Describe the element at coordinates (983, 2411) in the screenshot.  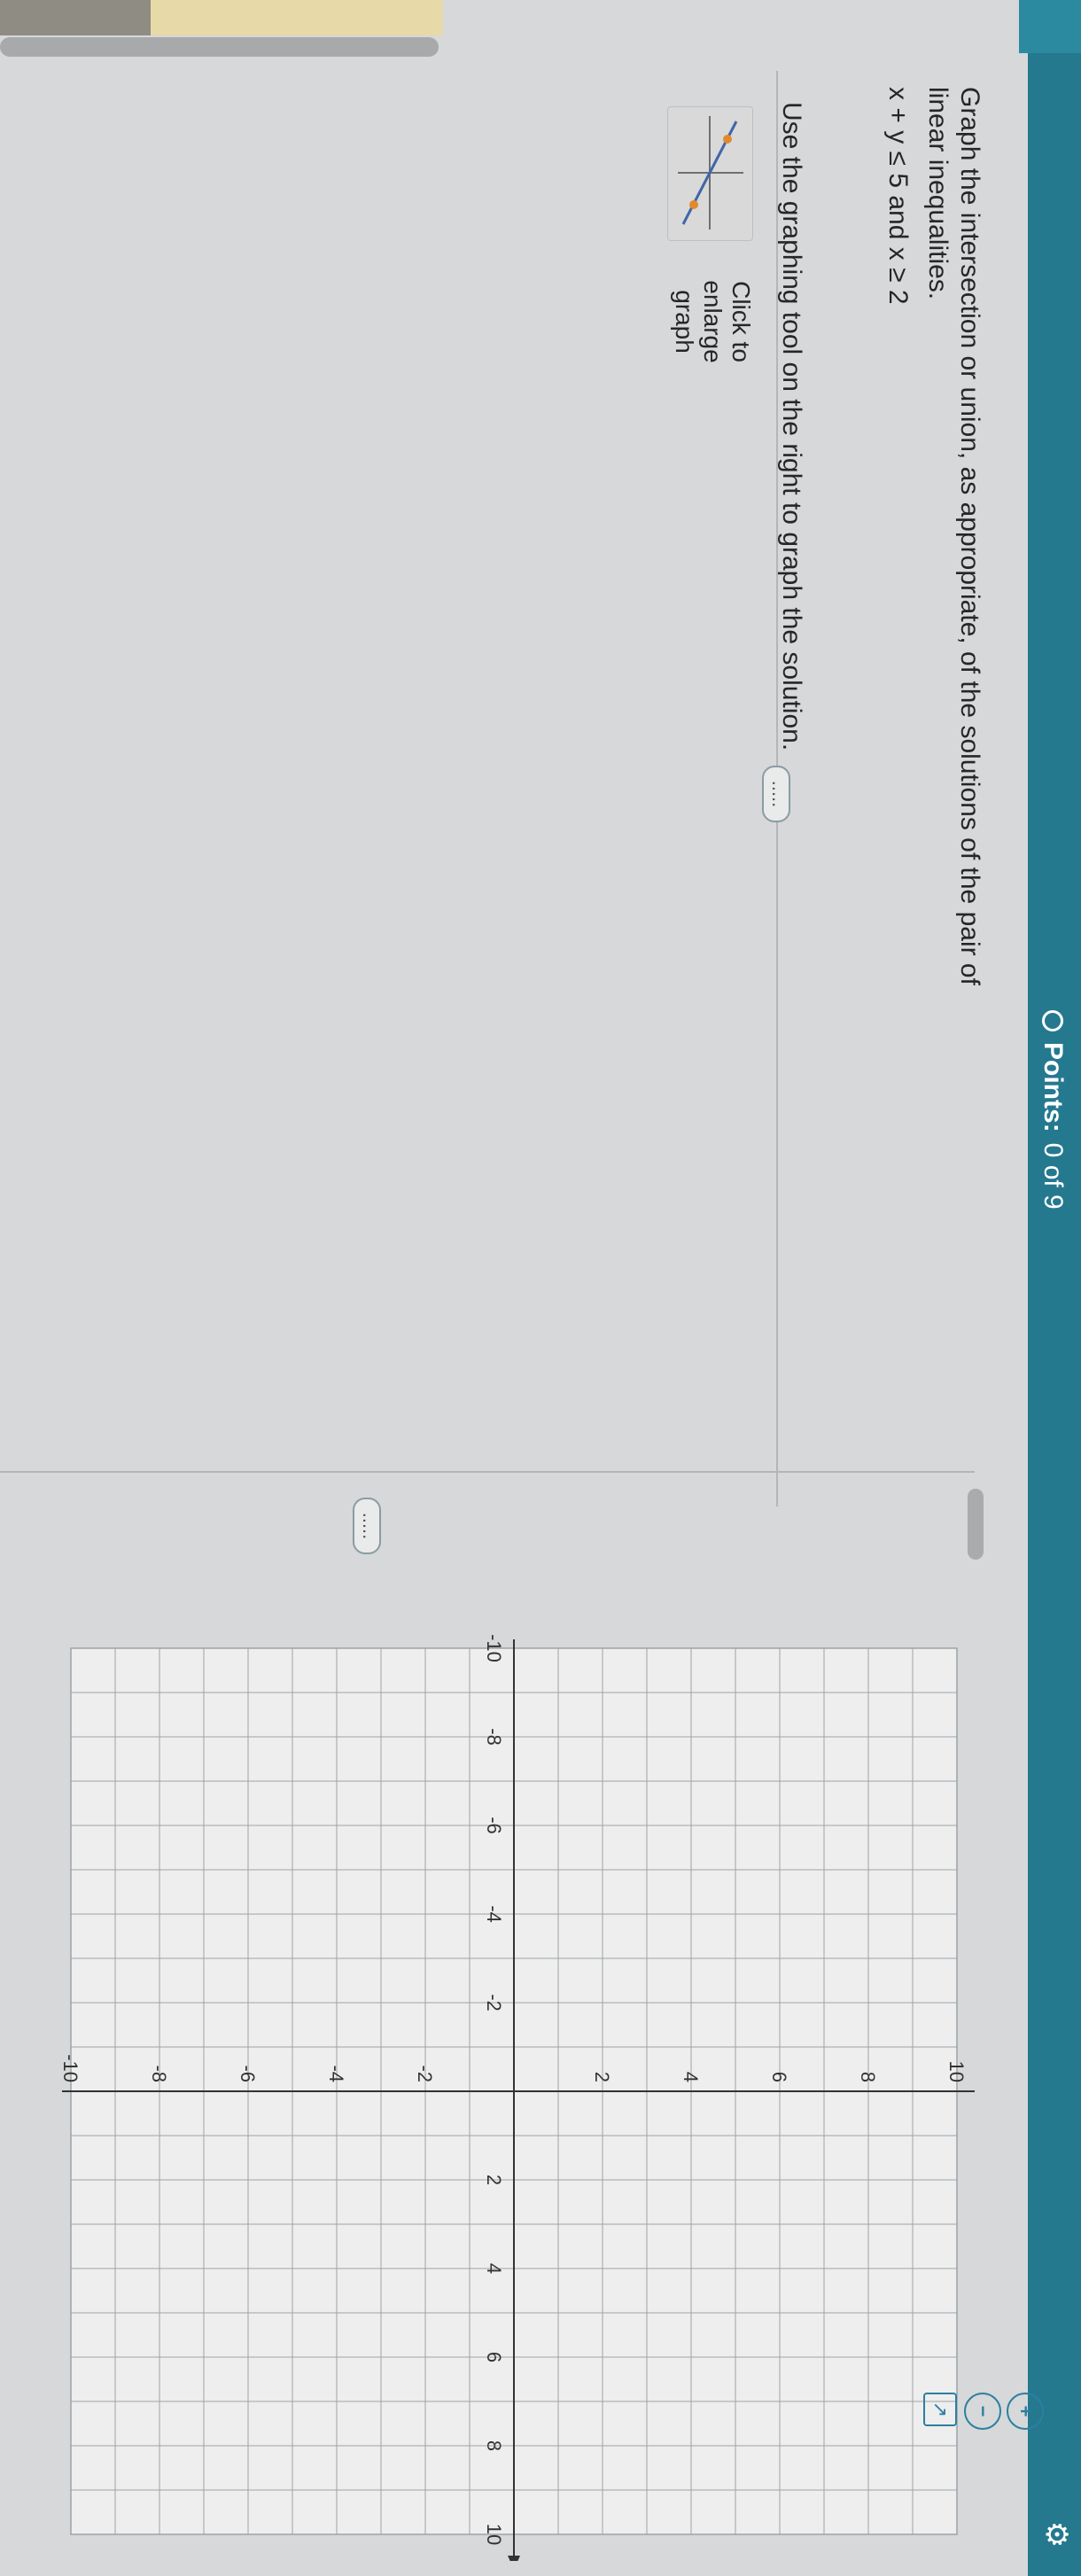
I see `zoom-out-icon: −` at that location.